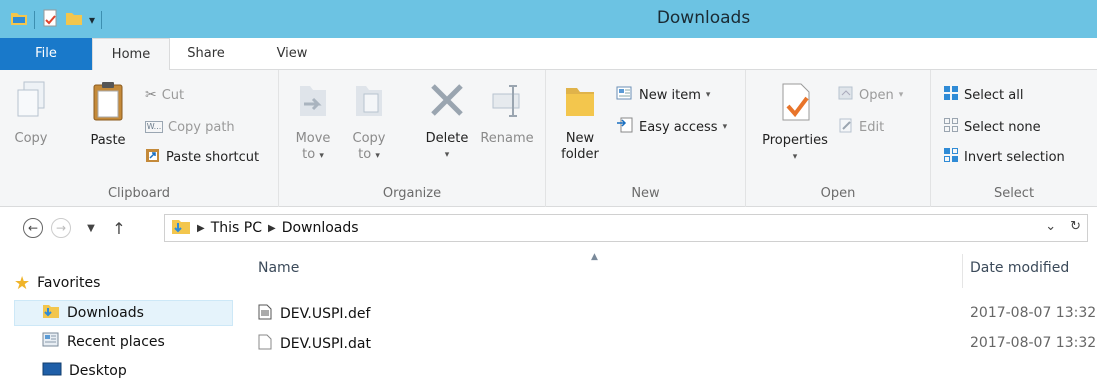  What do you see at coordinates (265, 314) in the screenshot?
I see `text-file-icon` at bounding box center [265, 314].